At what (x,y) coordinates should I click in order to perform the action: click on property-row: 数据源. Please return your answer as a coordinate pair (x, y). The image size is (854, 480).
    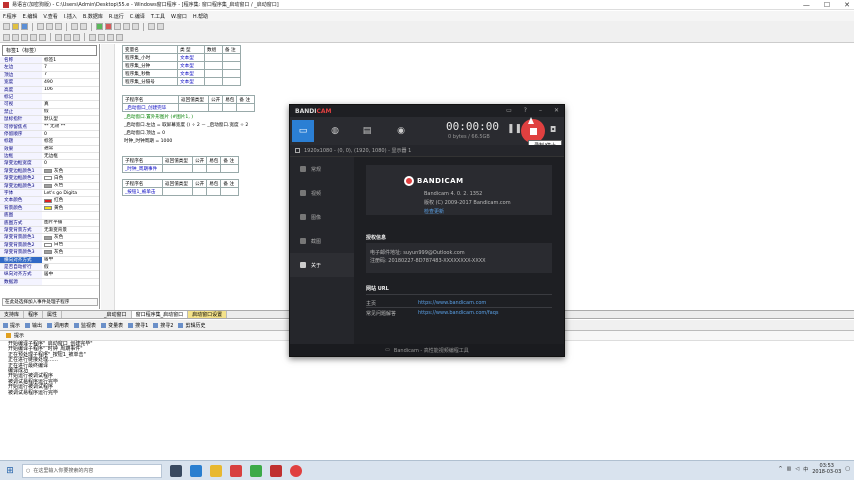
    Looking at the image, I should click on (49, 282).